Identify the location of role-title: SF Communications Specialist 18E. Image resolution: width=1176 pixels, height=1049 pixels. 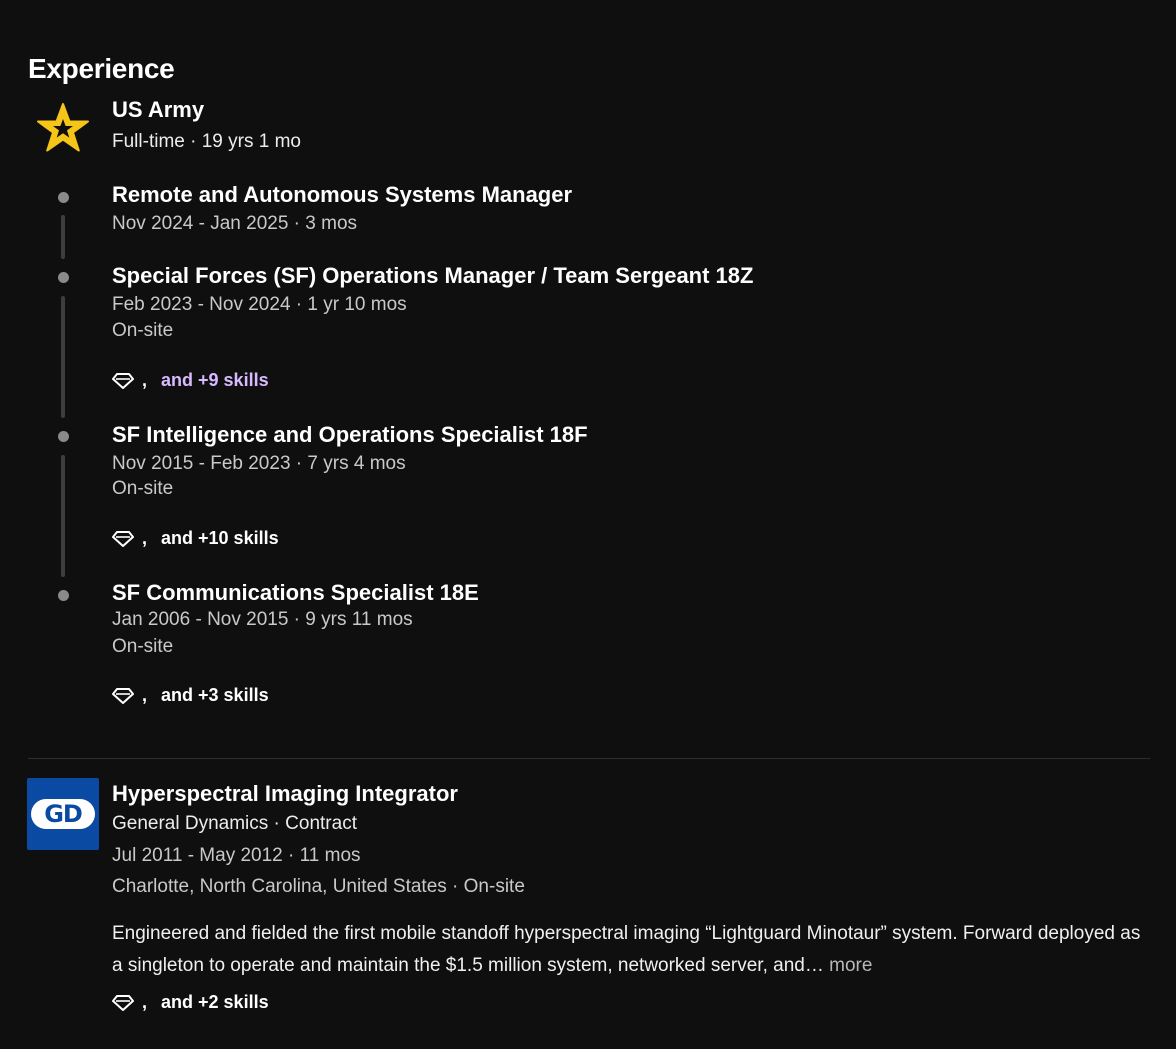
(295, 593).